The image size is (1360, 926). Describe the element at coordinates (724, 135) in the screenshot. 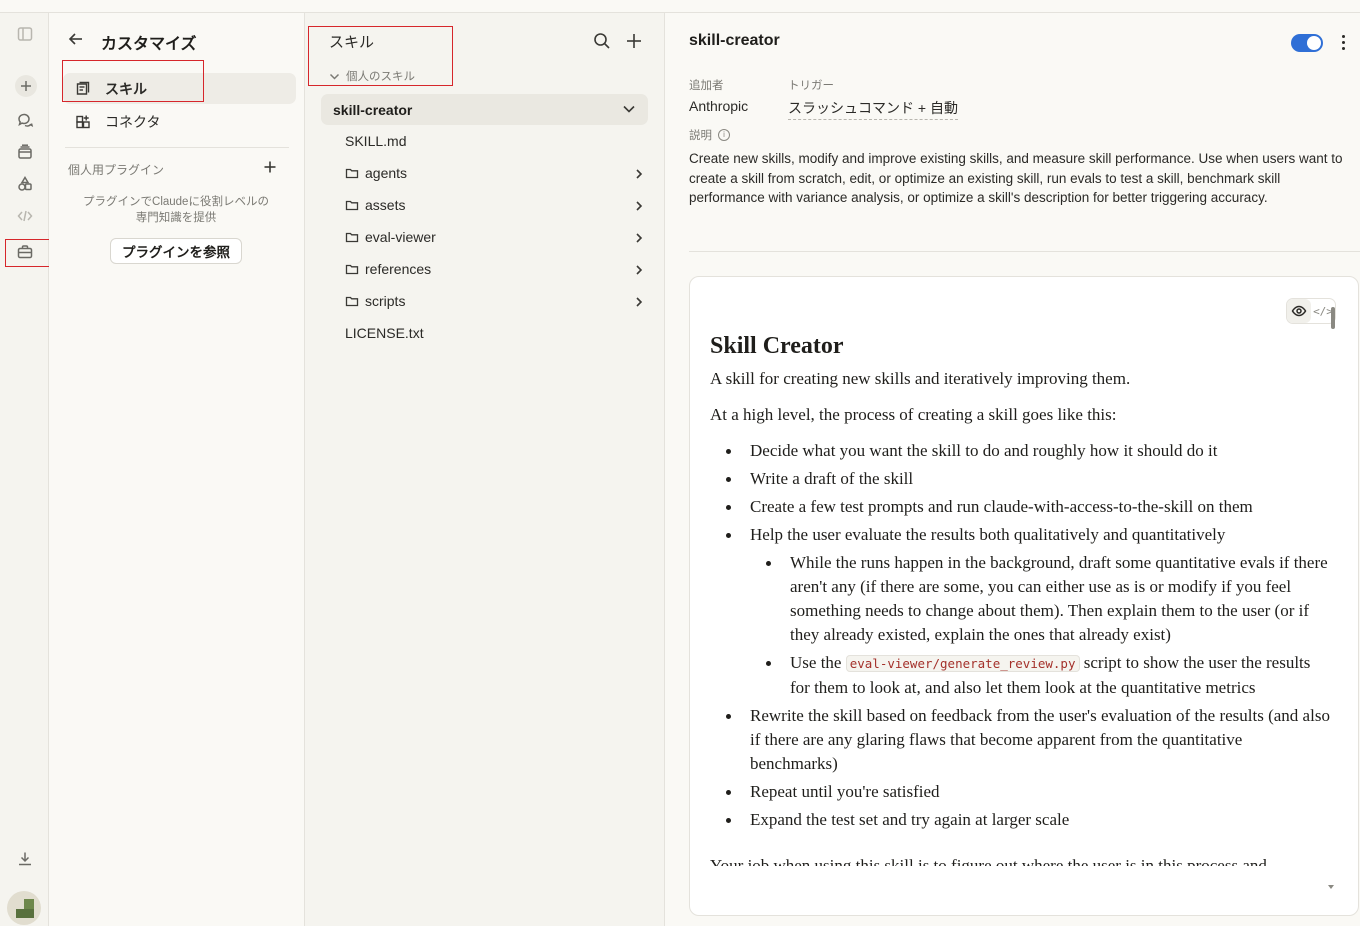

I see `info-icon: i` at that location.